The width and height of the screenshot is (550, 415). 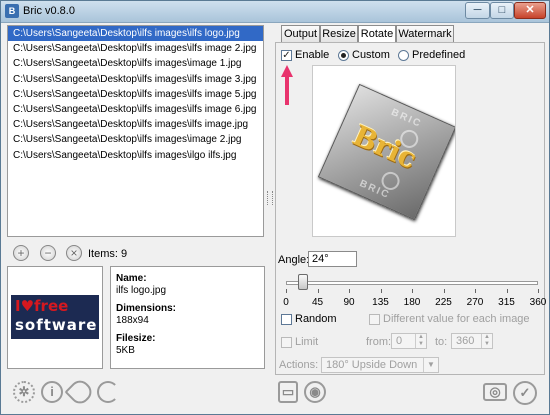 I want to click on window-title: Bric v0.8.0, so click(x=49, y=11).